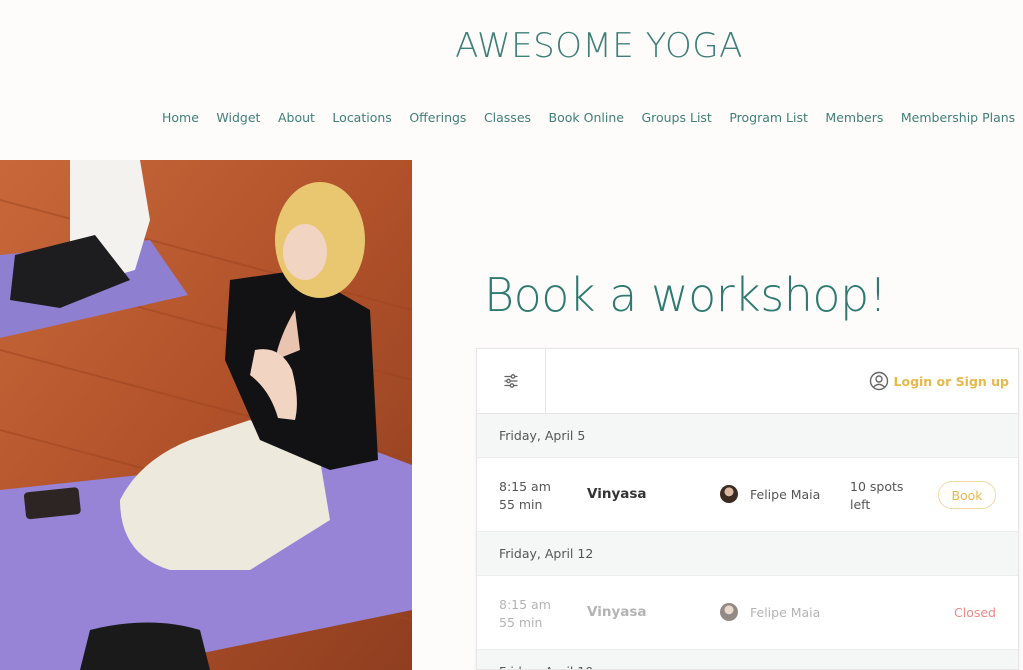 This screenshot has width=1023, height=670. What do you see at coordinates (361, 117) in the screenshot?
I see `nav-item-locations: Locations` at bounding box center [361, 117].